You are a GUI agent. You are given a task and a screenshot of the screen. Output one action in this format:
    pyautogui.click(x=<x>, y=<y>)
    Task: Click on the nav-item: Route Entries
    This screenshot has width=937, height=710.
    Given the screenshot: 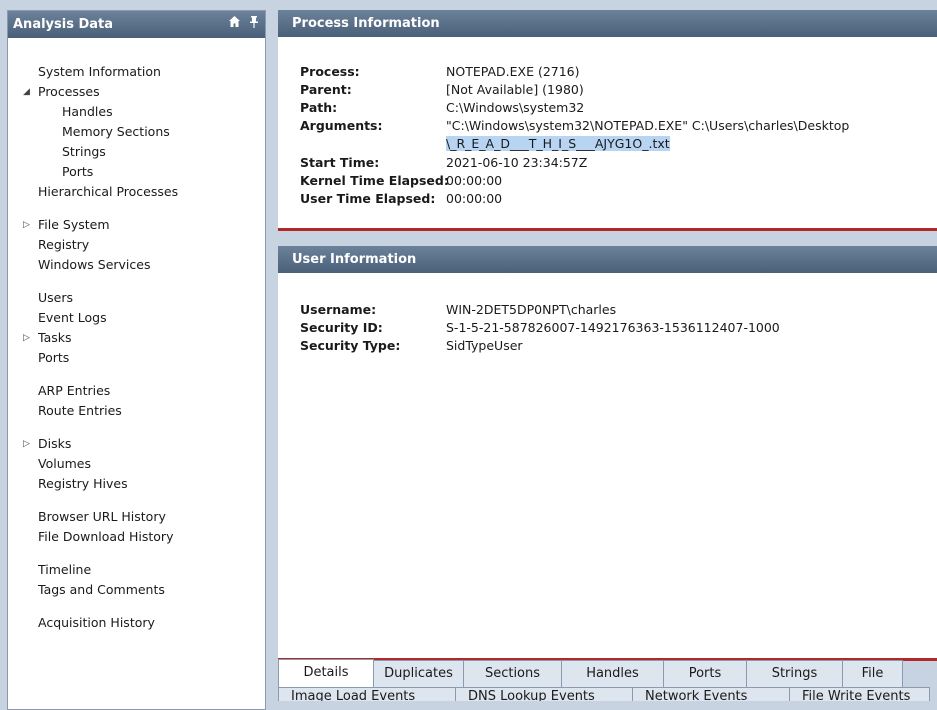 What is the action you would take?
    pyautogui.click(x=80, y=411)
    